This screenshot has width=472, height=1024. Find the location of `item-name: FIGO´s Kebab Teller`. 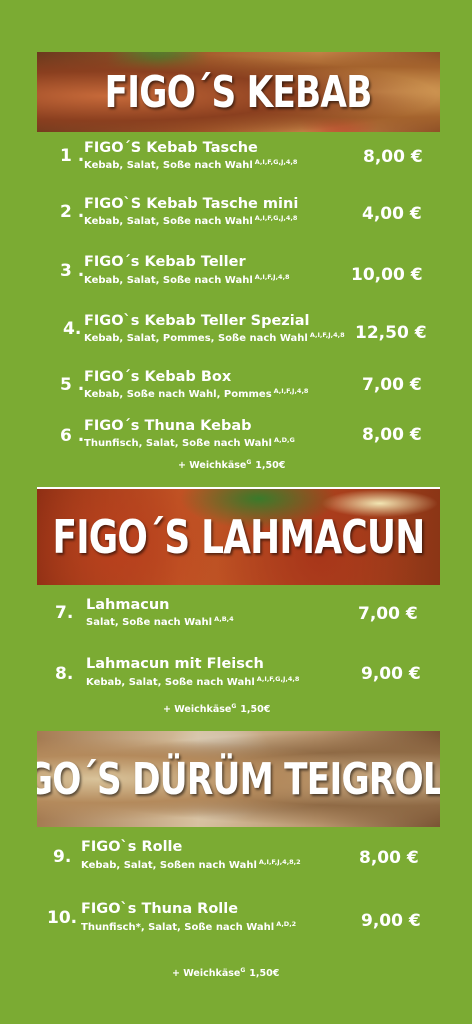

item-name: FIGO´s Kebab Teller is located at coordinates (165, 262).